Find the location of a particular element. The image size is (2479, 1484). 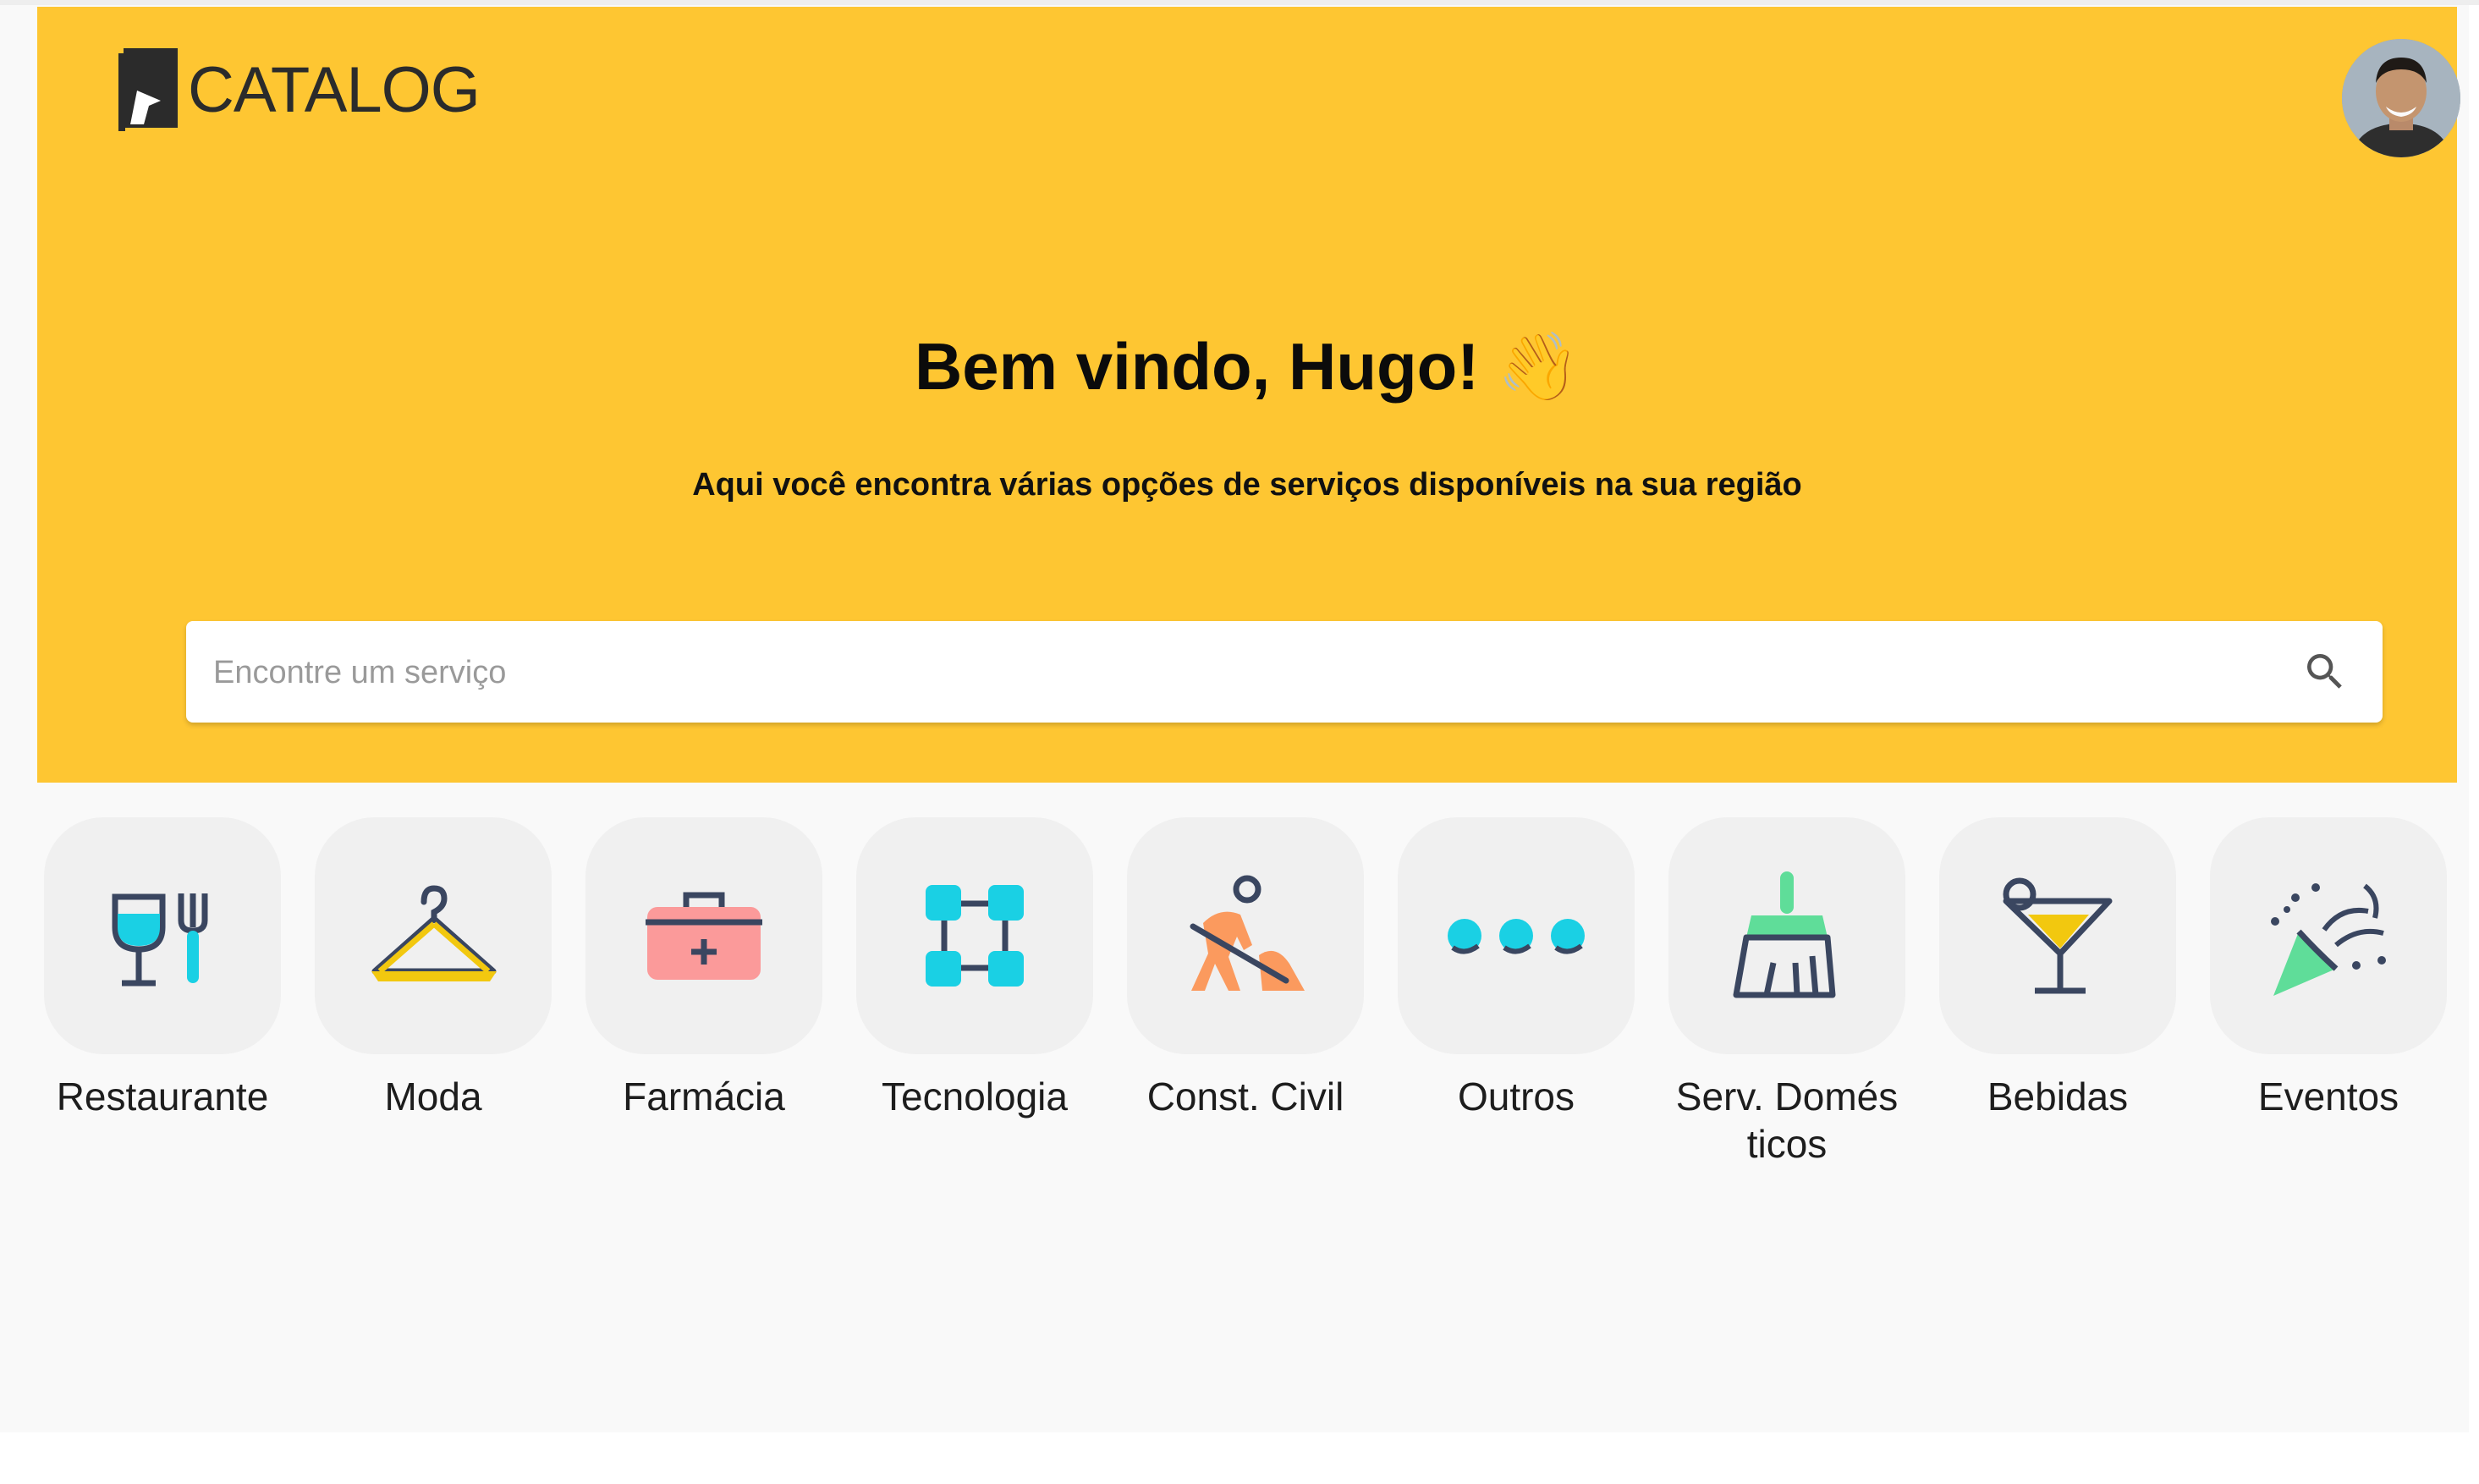

search-bar is located at coordinates (1284, 672).